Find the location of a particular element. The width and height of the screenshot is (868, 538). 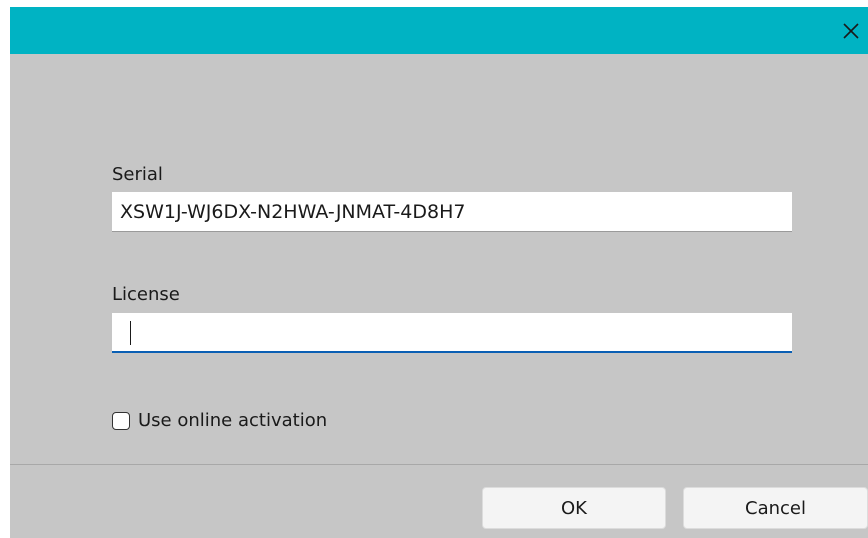

title-bar is located at coordinates (439, 30).